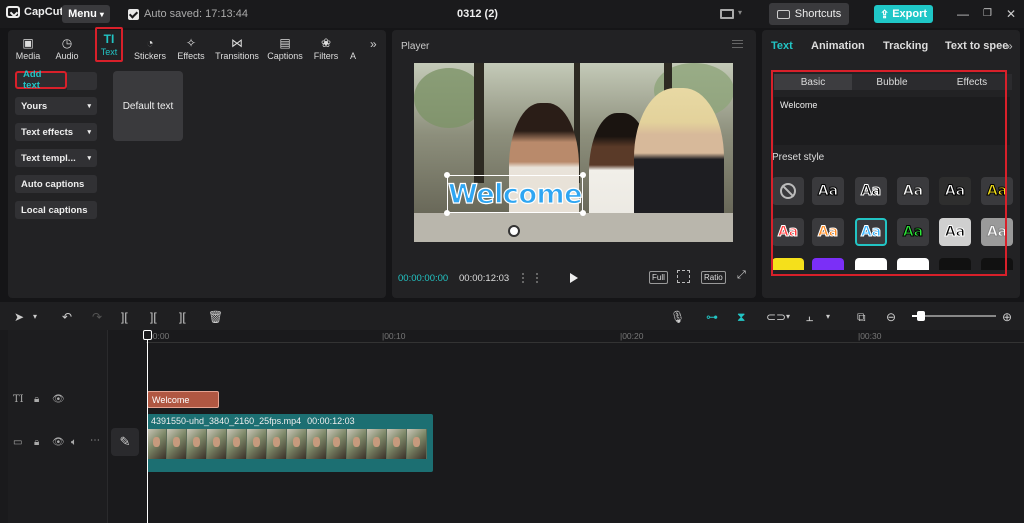 This screenshot has width=1024, height=523. What do you see at coordinates (191, 47) in the screenshot?
I see `tab-effects: ✧ Effects` at bounding box center [191, 47].